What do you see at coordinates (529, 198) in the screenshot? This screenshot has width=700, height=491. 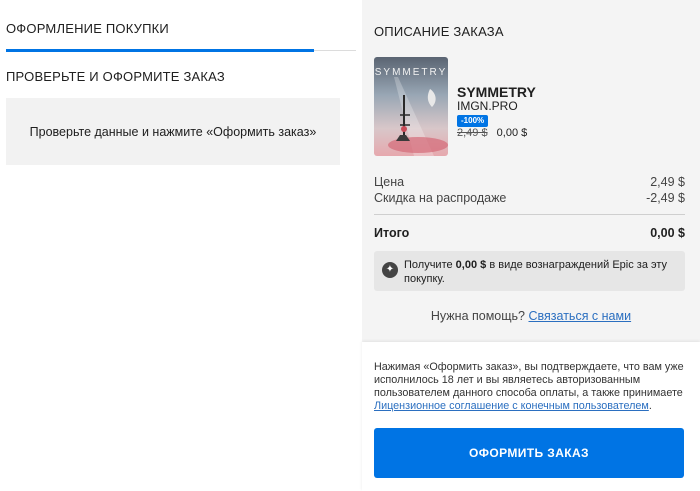 I see `sale-discount-row: Скидка на распродаже -2,49 $` at bounding box center [529, 198].